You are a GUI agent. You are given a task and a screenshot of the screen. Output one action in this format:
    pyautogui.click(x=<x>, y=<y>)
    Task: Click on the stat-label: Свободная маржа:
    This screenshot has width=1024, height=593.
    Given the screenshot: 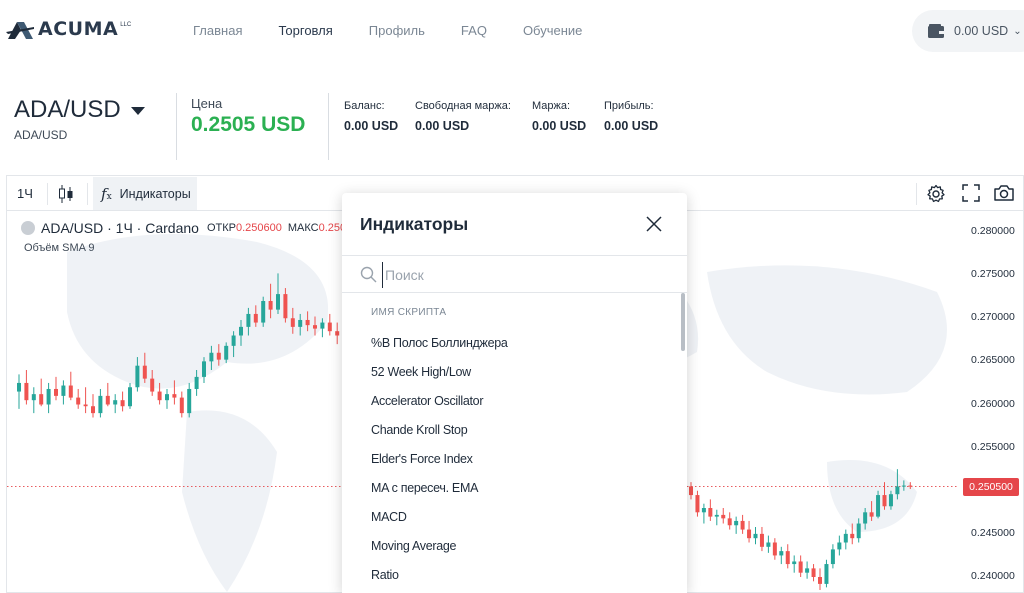 What is the action you would take?
    pyautogui.click(x=463, y=106)
    